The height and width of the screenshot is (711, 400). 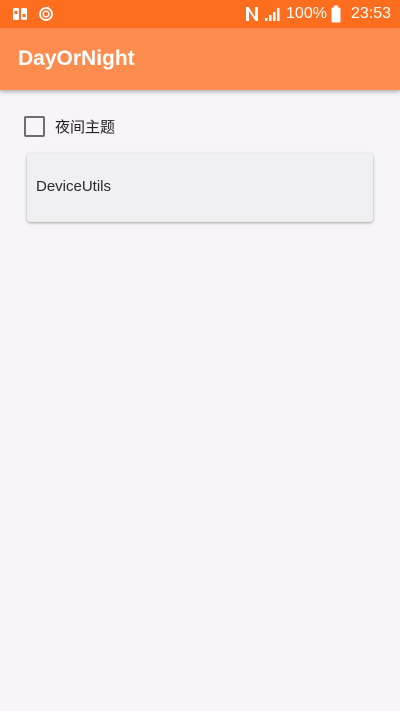 I want to click on battery-percent: 100%, so click(x=306, y=13).